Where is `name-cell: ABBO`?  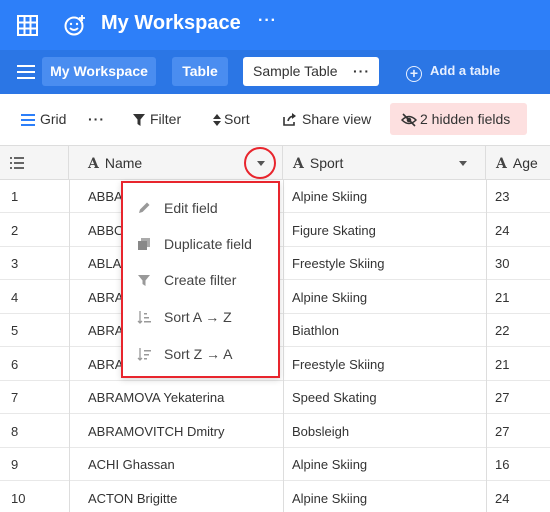 name-cell: ABBO is located at coordinates (106, 230).